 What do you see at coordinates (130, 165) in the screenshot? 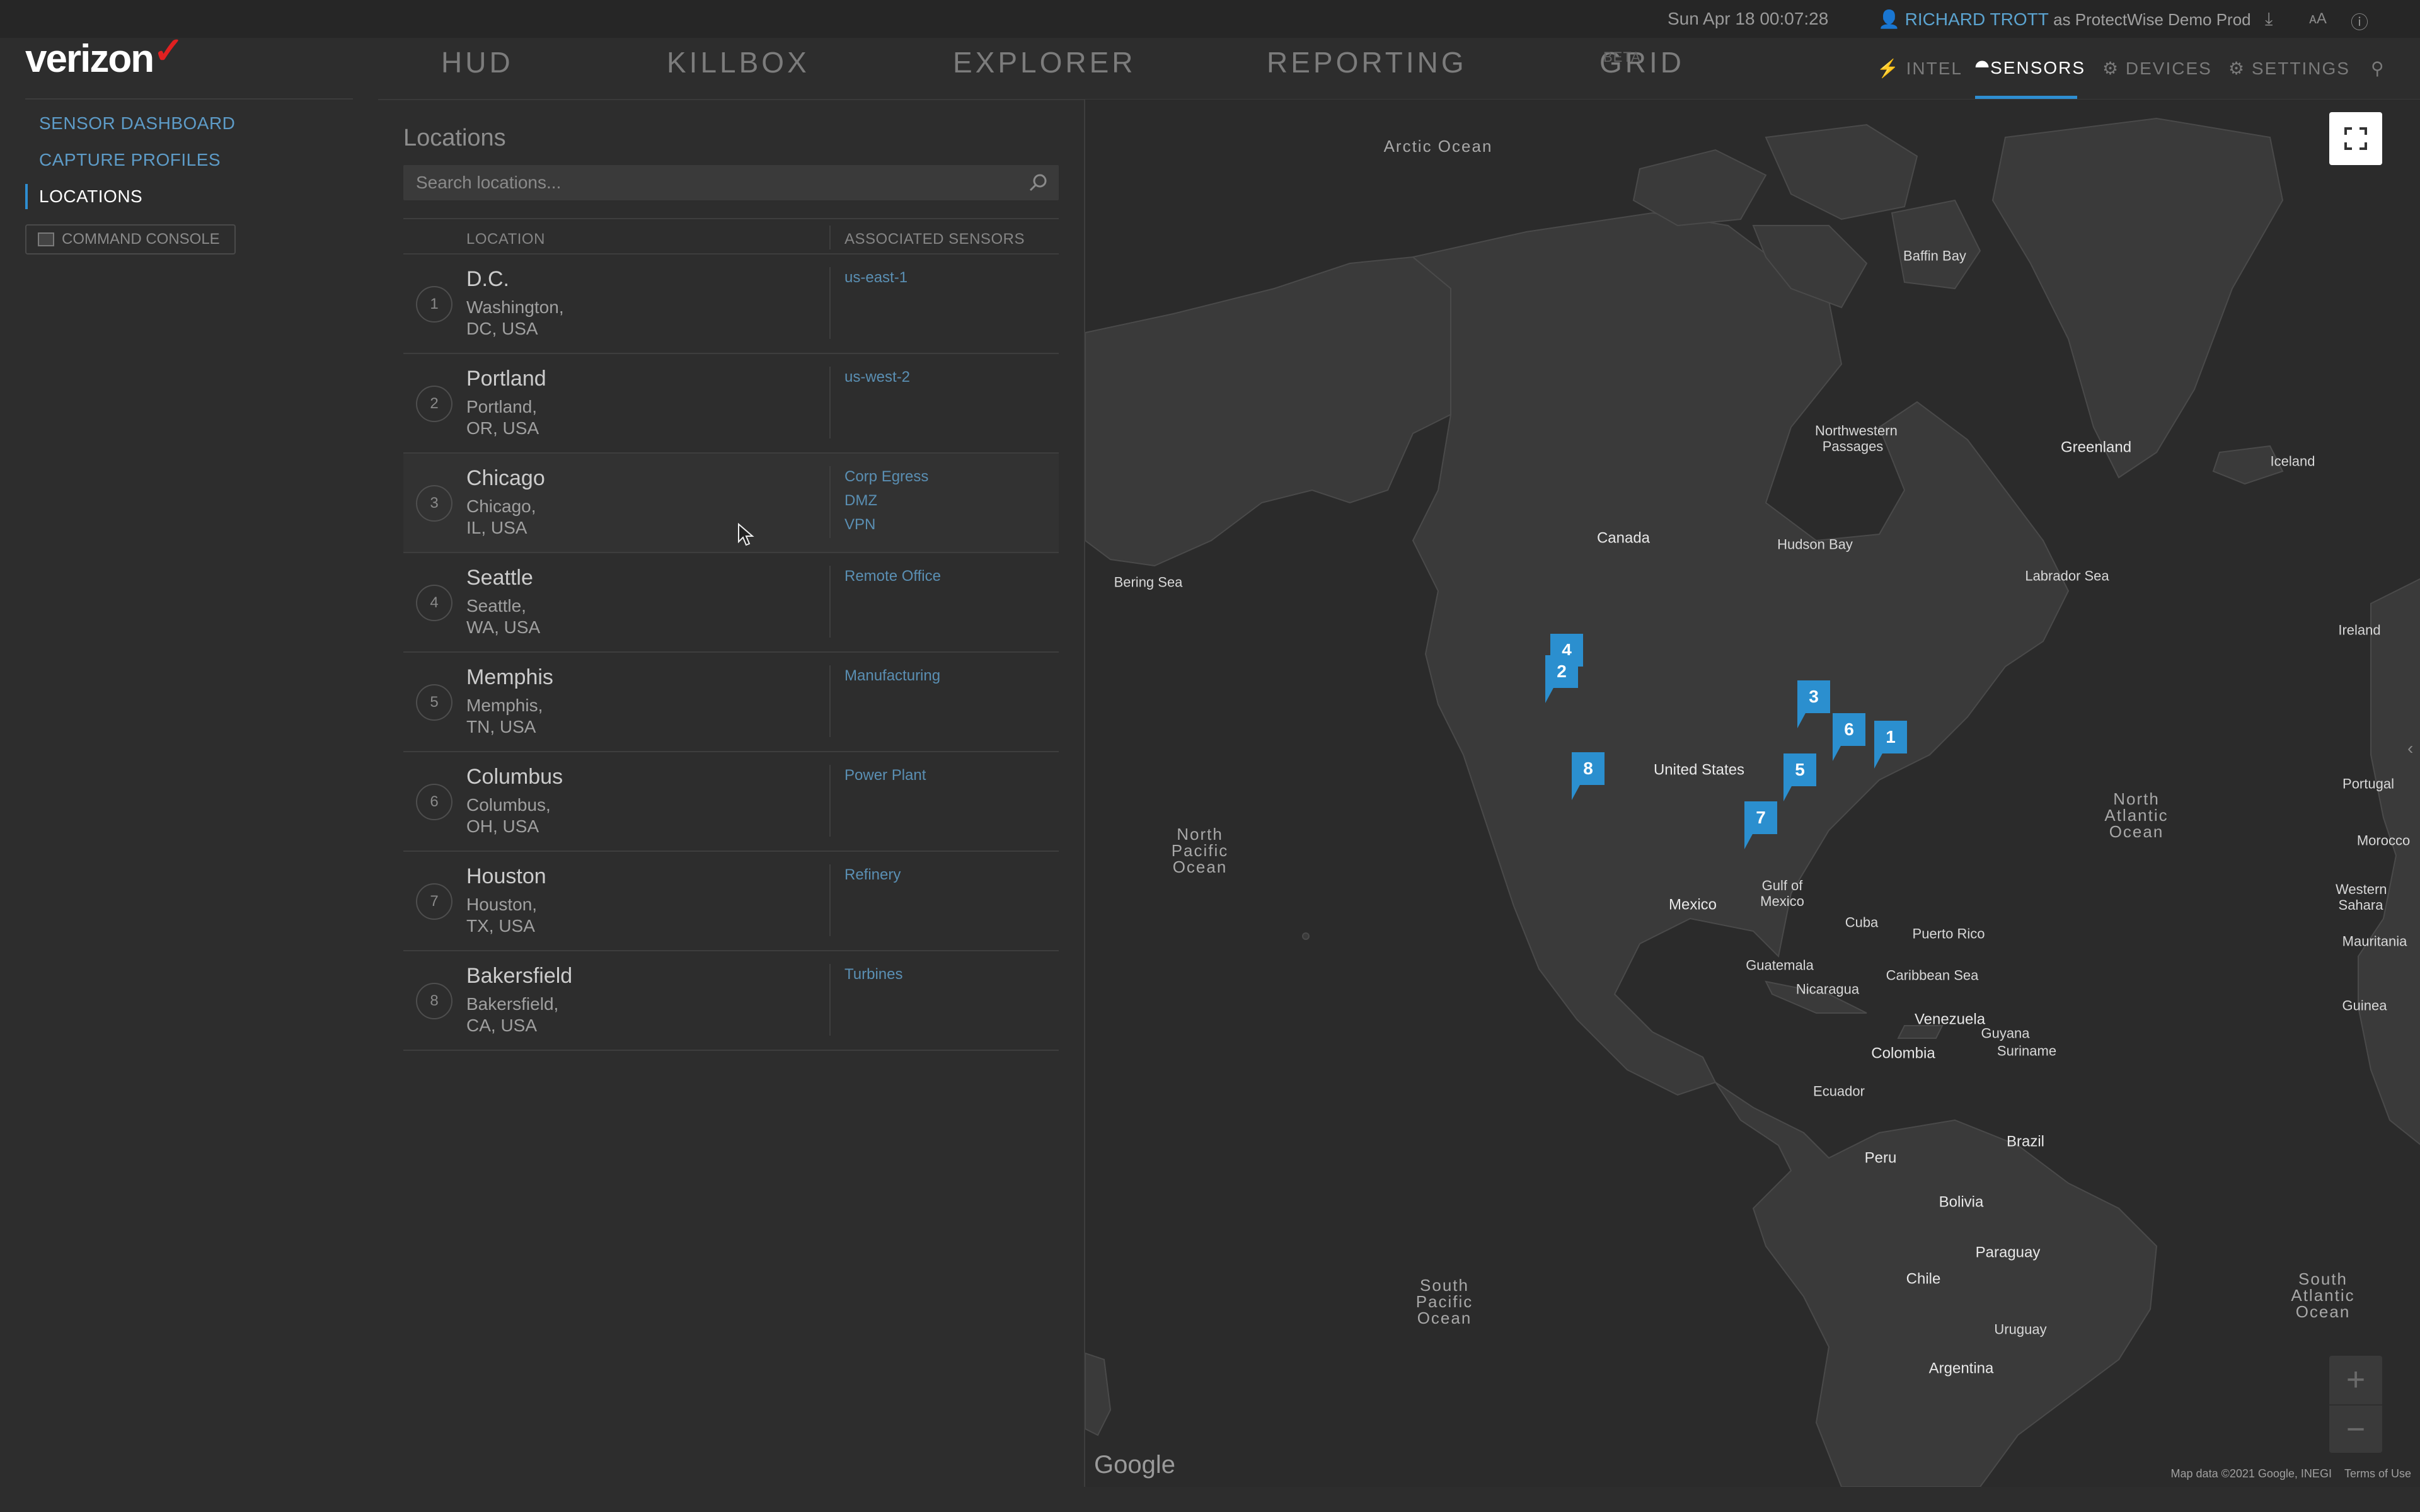
I see `subnav-item-capture-profiles: CAPTURE PROFILES` at bounding box center [130, 165].